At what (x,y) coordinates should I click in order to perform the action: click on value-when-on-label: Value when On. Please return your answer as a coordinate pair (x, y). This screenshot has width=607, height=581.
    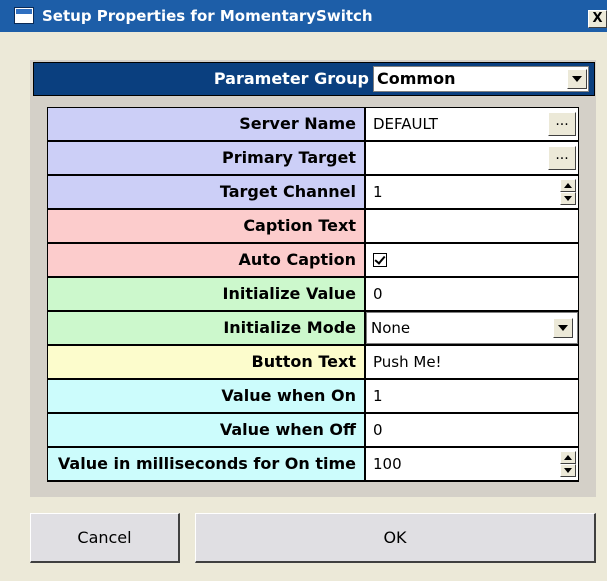
    Looking at the image, I should click on (206, 396).